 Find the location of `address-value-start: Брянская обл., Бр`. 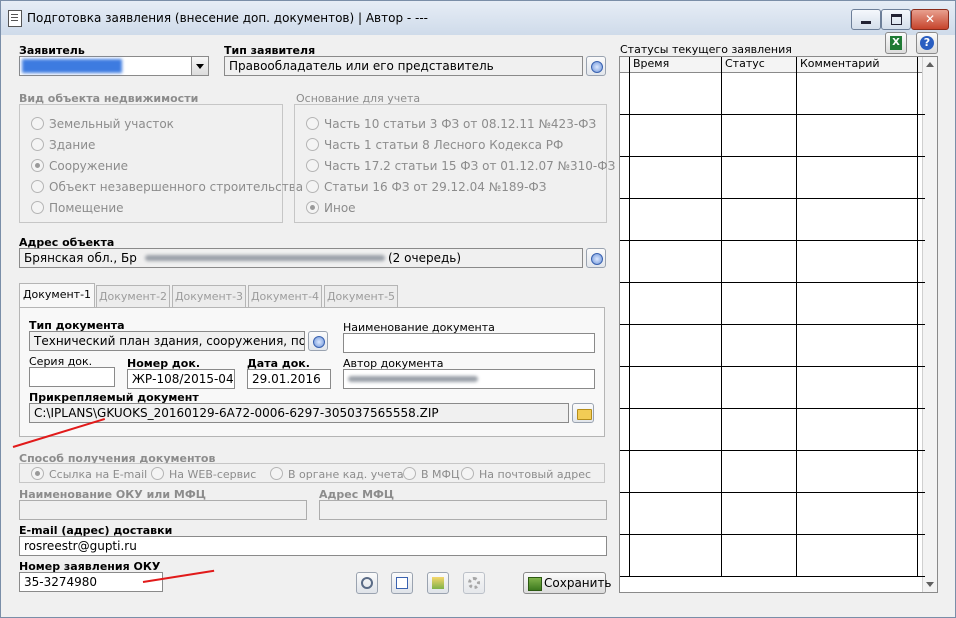

address-value-start: Брянская обл., Бр is located at coordinates (80, 258).